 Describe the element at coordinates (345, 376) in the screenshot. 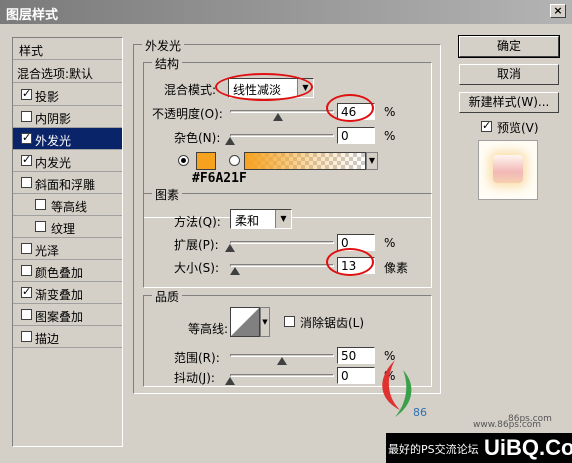

I see `jitter-value: 0` at that location.